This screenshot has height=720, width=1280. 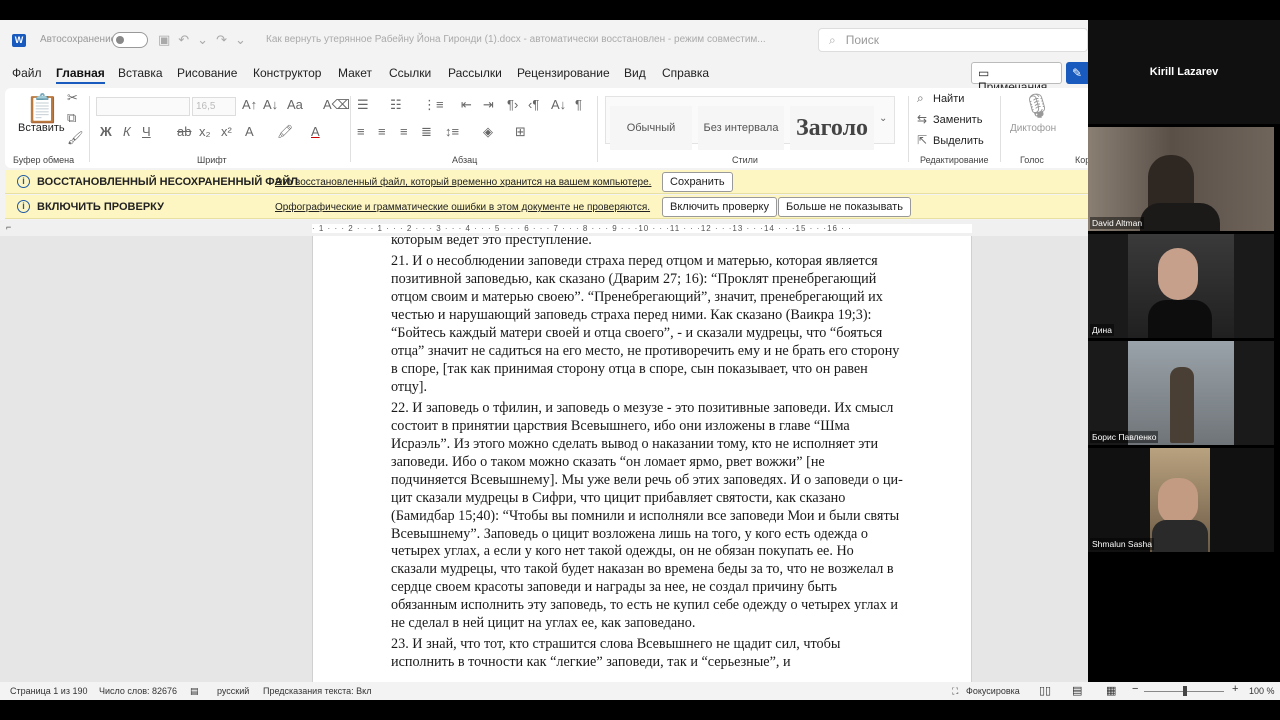 What do you see at coordinates (922, 140) in the screenshot?
I see `select-icon: ⇱` at bounding box center [922, 140].